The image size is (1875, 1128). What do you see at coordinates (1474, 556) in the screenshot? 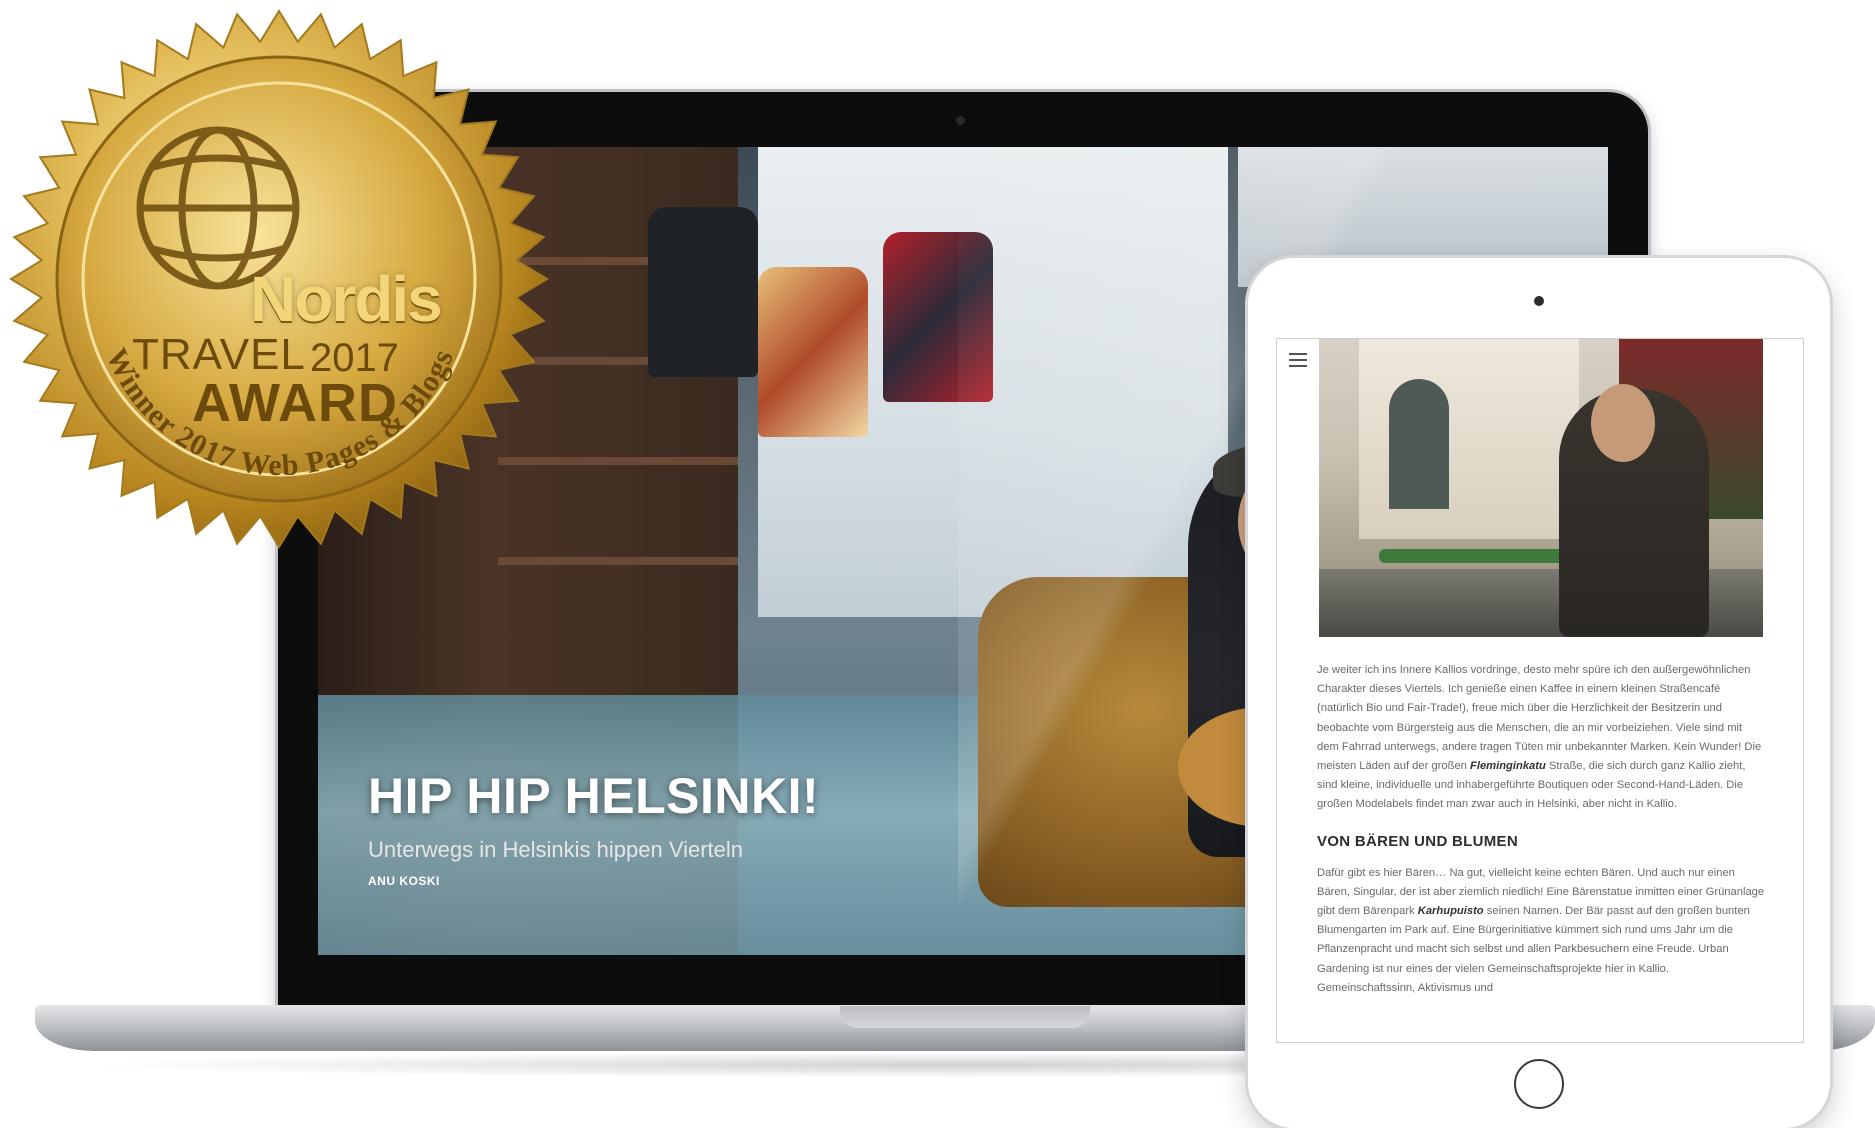
I see `cafe-table-image` at bounding box center [1474, 556].